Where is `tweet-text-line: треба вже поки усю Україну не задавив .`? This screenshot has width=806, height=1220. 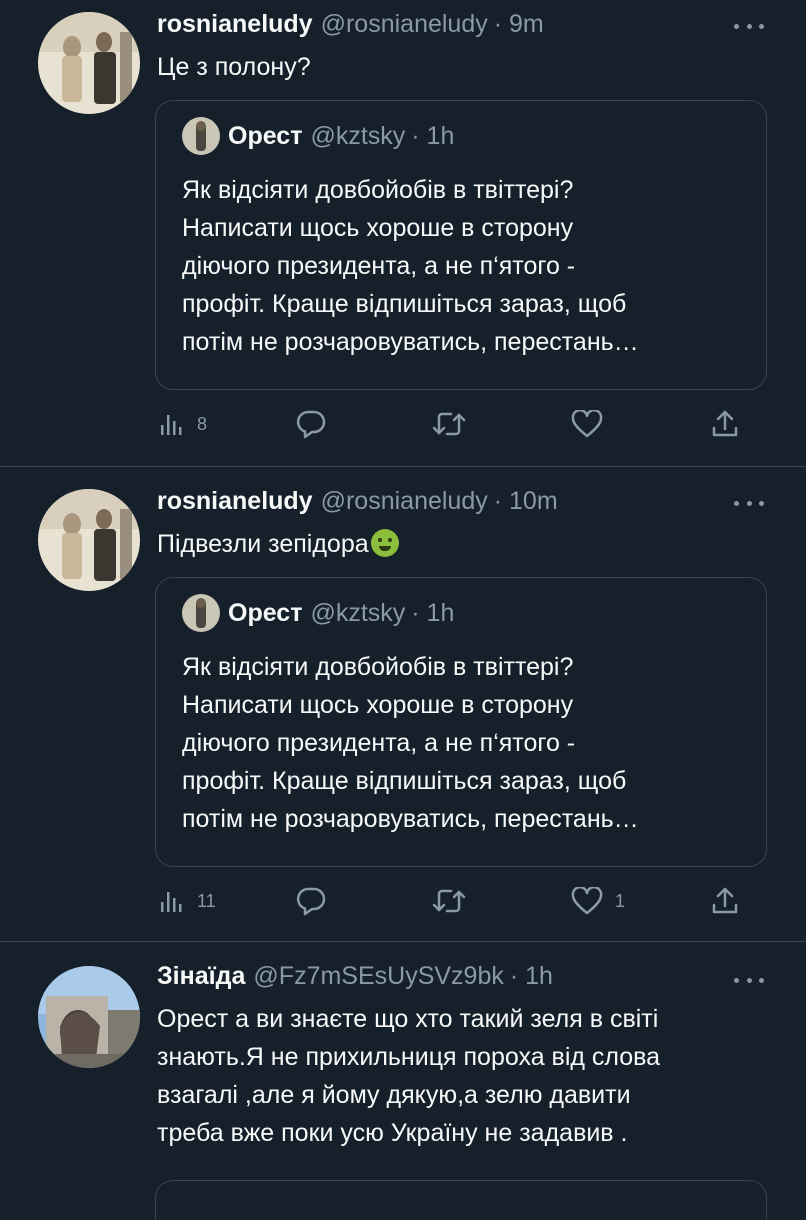
tweet-text-line: треба вже поки усю Україну не задавив . is located at coordinates (392, 1133).